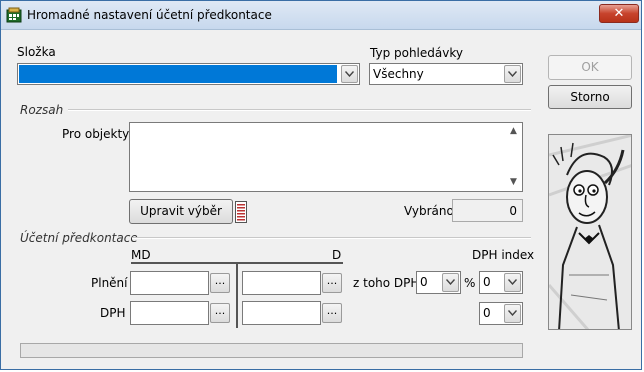 Image resolution: width=644 pixels, height=372 pixels. Describe the element at coordinates (386, 283) in the screenshot. I see `z-toho-dph-label: z toho DPH` at that location.